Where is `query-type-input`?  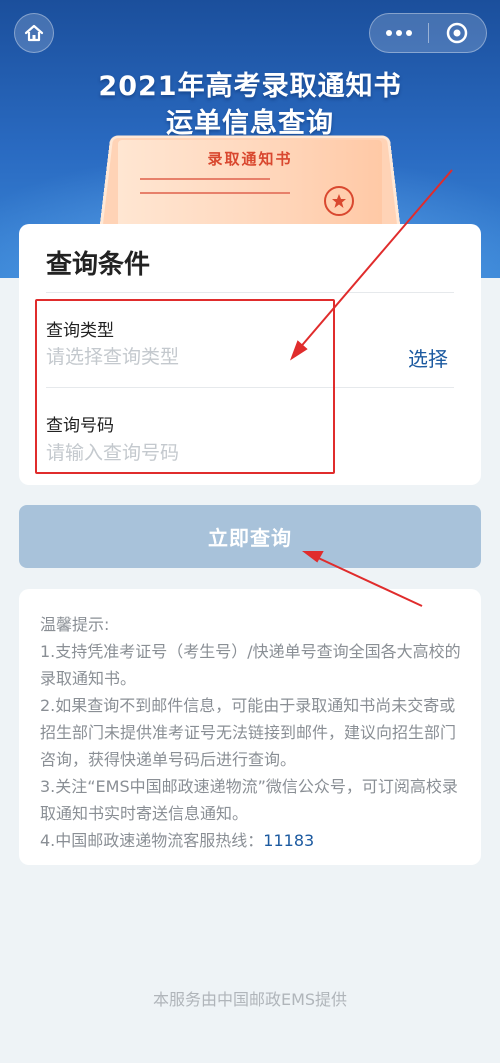
query-type-input is located at coordinates (216, 357).